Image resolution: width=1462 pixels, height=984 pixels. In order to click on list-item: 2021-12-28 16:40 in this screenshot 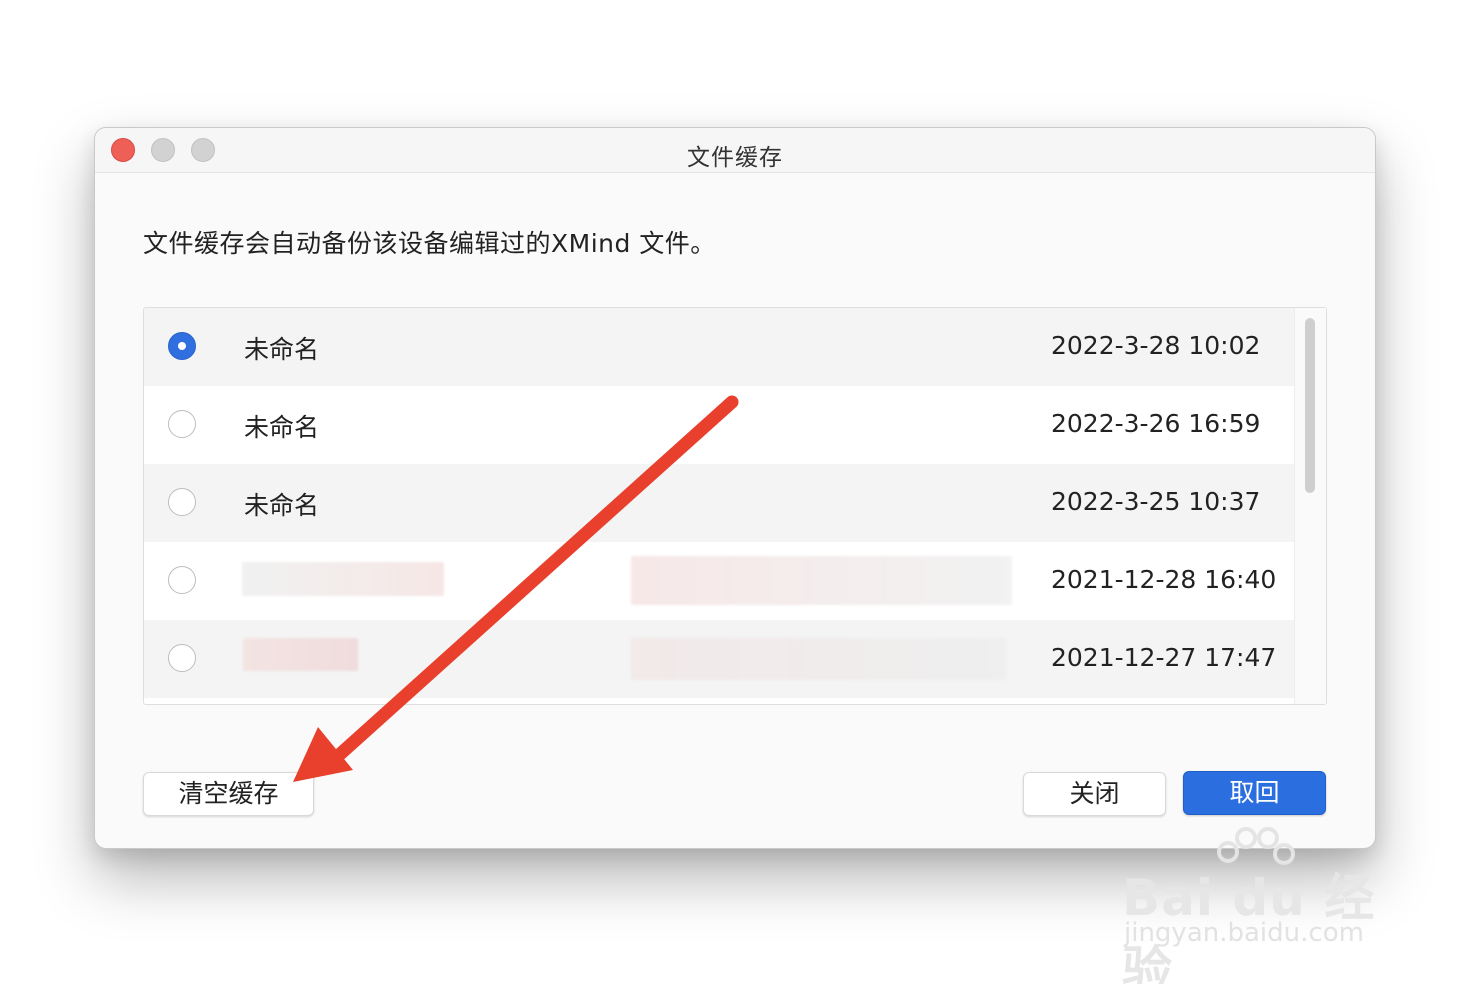, I will do `click(719, 581)`.